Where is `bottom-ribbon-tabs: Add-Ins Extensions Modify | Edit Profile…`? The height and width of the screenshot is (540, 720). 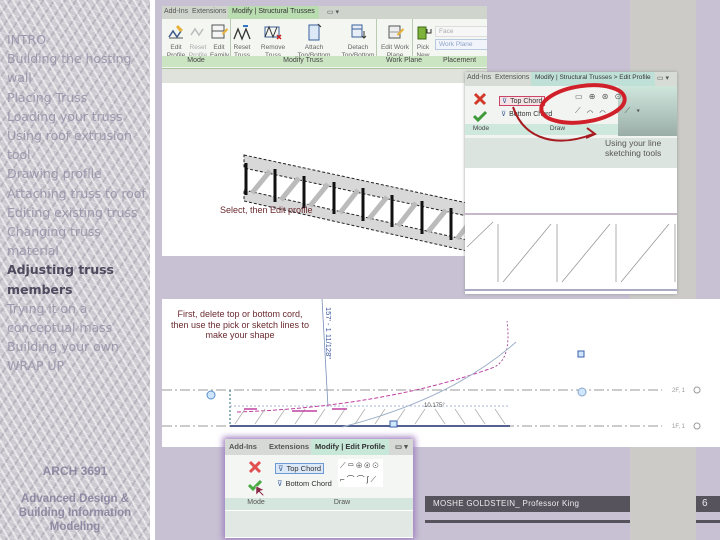 bottom-ribbon-tabs: Add-Ins Extensions Modify | Edit Profile… is located at coordinates (319, 447).